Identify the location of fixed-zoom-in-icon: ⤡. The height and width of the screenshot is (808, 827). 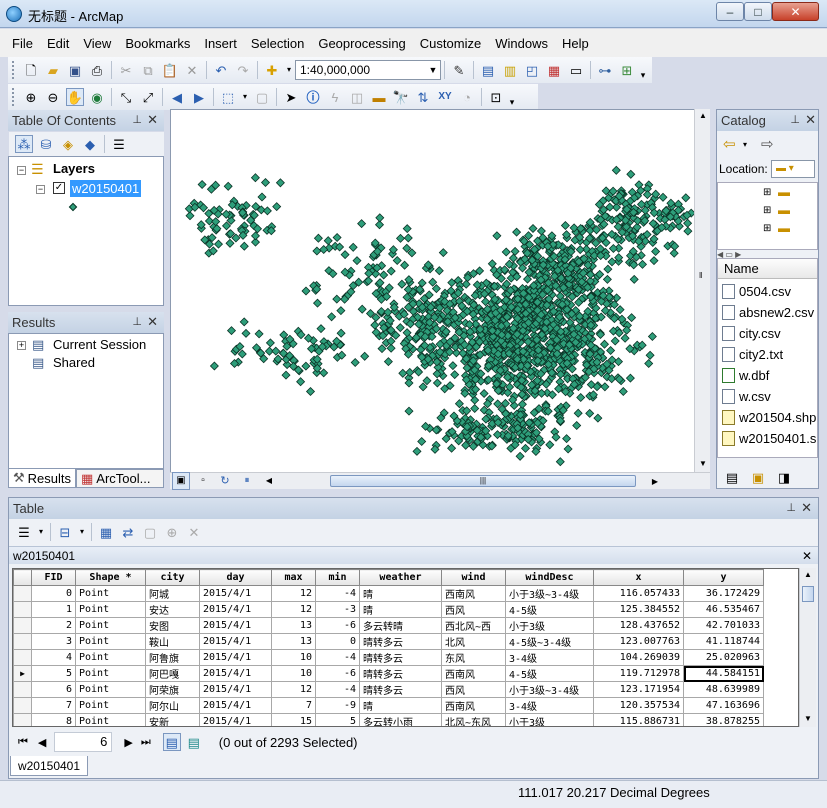
(126, 97).